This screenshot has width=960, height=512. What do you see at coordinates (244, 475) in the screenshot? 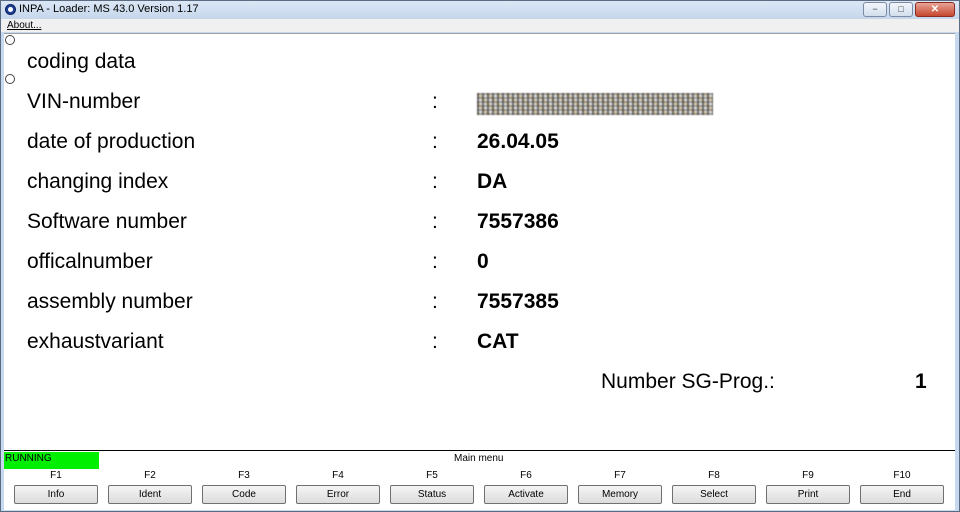
I see `fkey-label-f3: F3` at bounding box center [244, 475].